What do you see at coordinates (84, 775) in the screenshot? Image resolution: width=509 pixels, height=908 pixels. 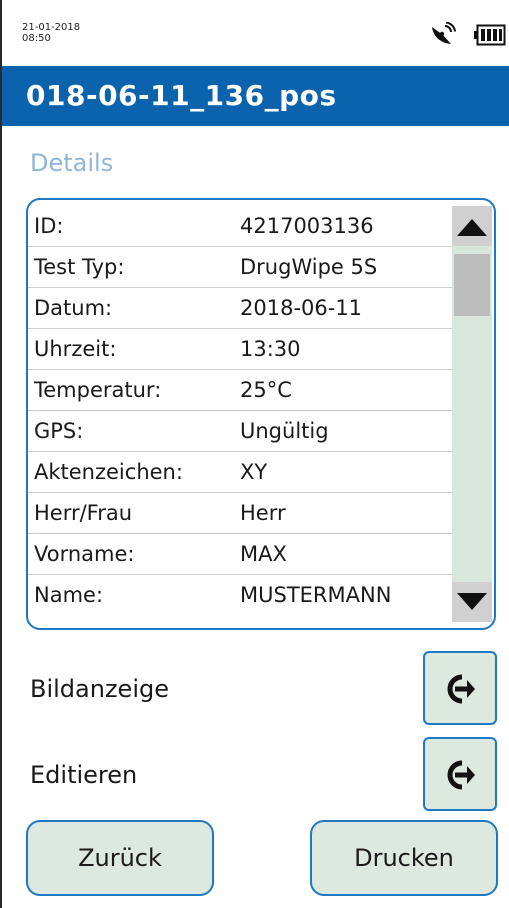 I see `edit-label: Editieren` at bounding box center [84, 775].